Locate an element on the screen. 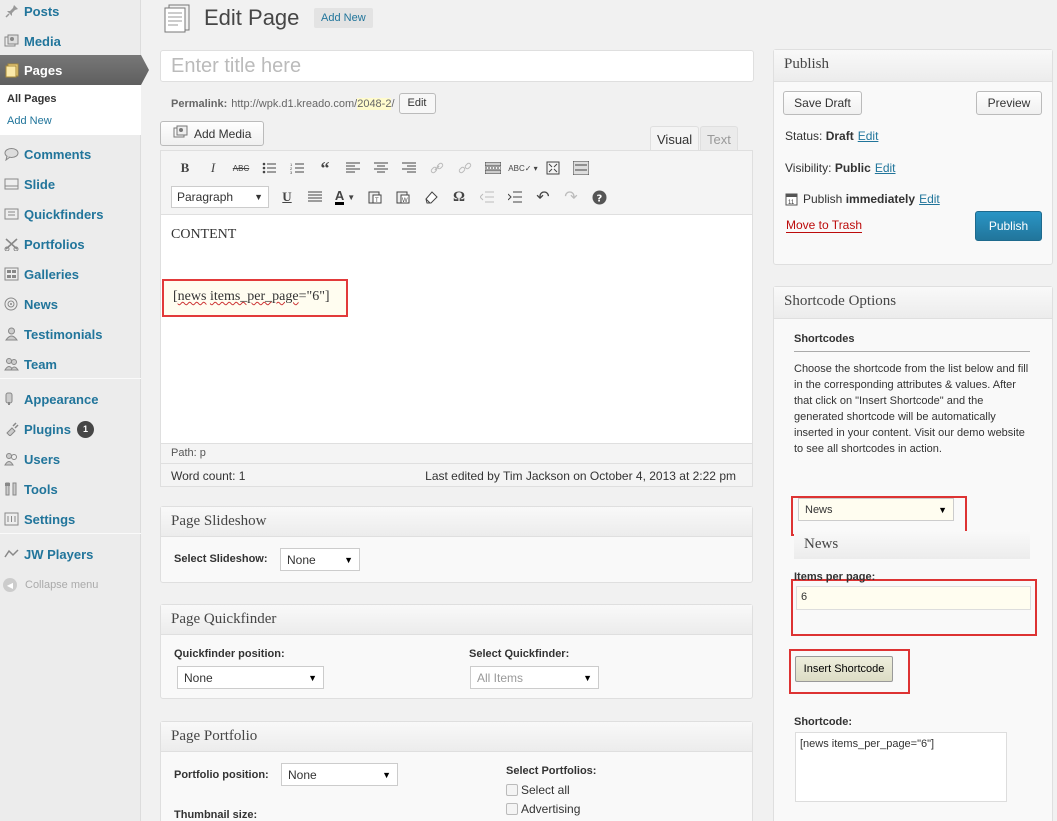 This screenshot has width=1057, height=821. sidebar-item-jw-players: JW Players is located at coordinates (70, 554).